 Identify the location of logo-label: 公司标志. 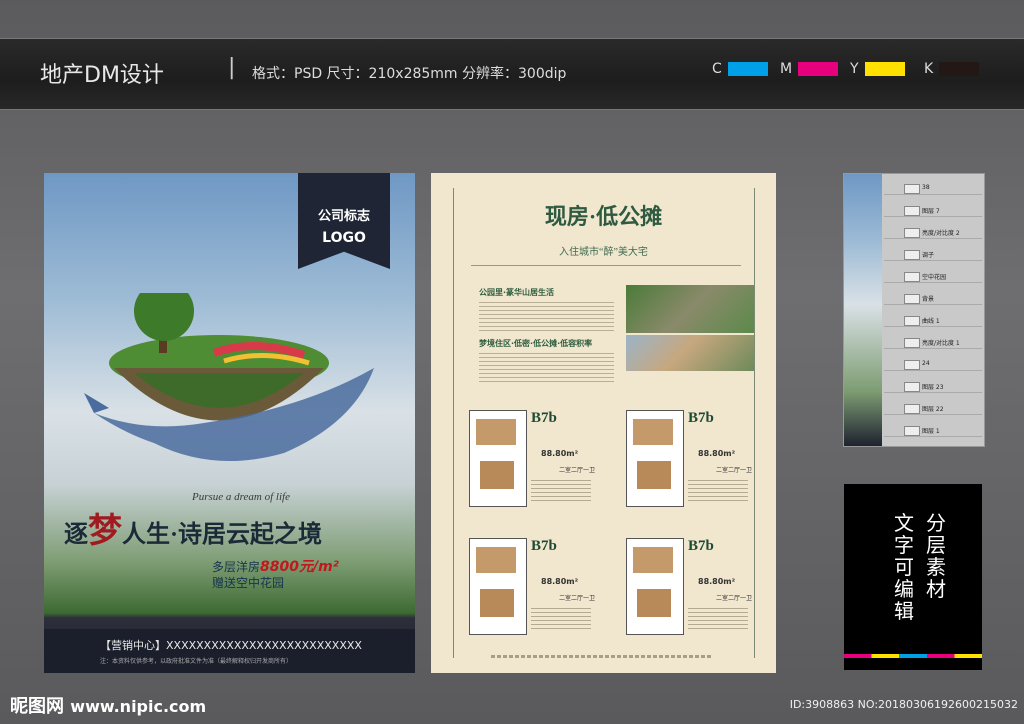
(343, 215).